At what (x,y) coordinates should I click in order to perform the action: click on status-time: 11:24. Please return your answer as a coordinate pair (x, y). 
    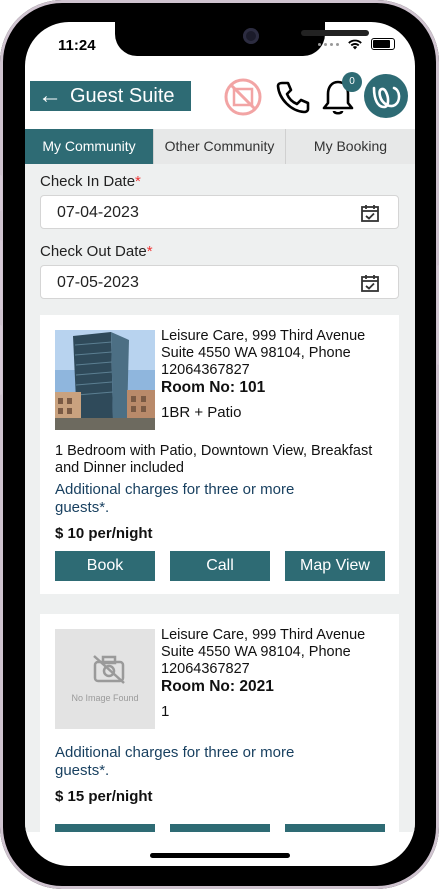
    Looking at the image, I should click on (77, 45).